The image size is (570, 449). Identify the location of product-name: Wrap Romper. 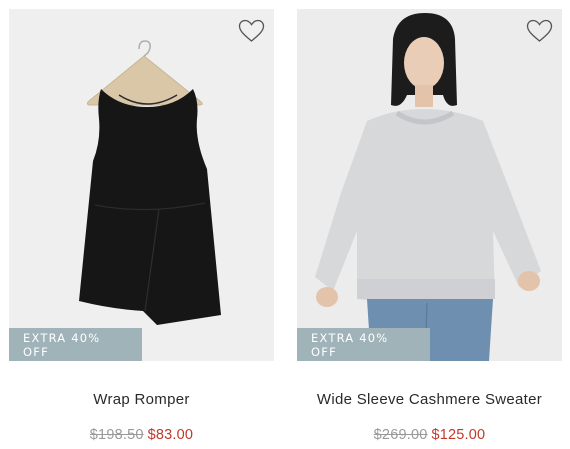
(141, 401).